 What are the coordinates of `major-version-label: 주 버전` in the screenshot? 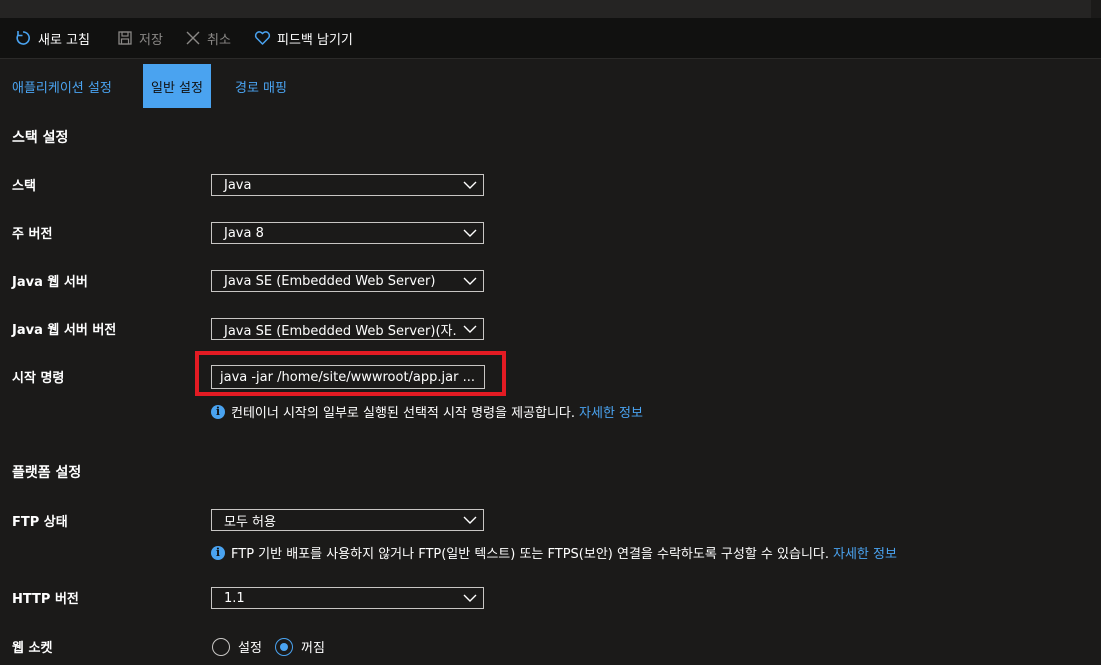 It's located at (32, 234).